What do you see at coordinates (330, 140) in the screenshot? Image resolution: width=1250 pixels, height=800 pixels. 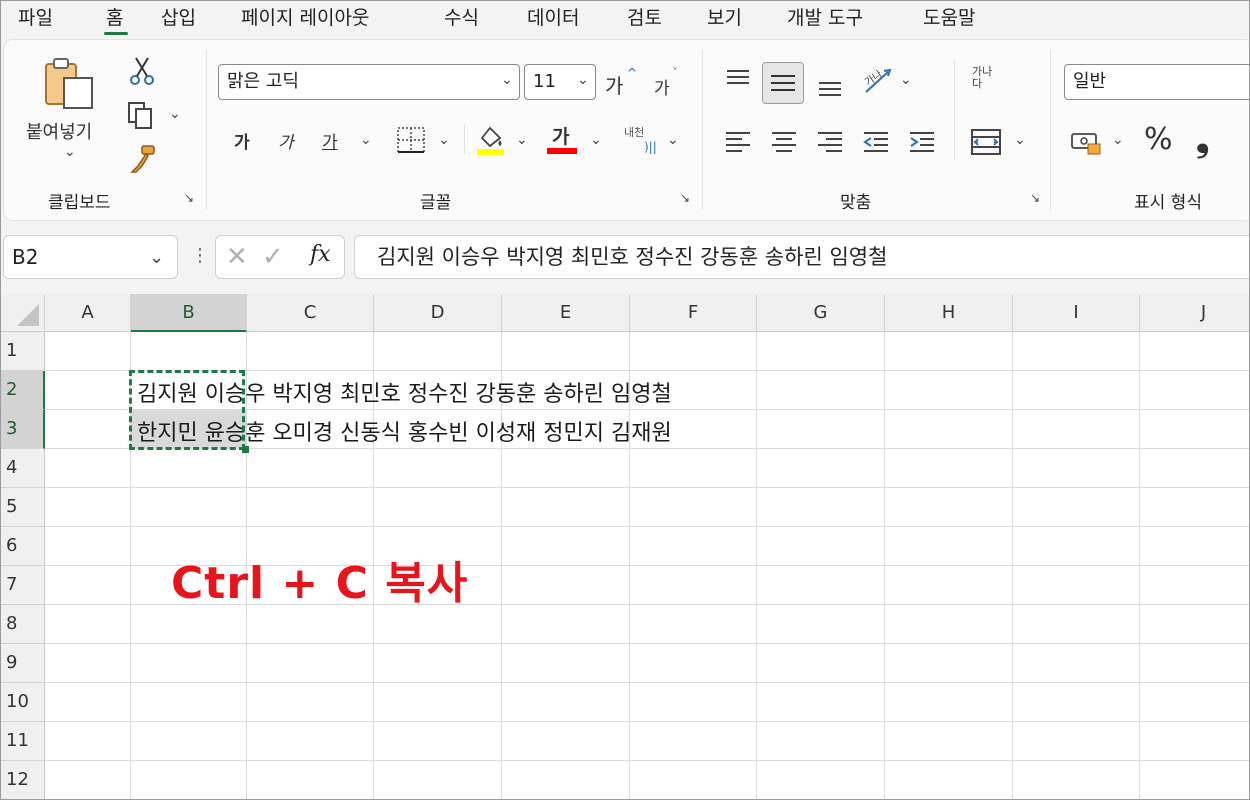 I see `underline-button: 가` at bounding box center [330, 140].